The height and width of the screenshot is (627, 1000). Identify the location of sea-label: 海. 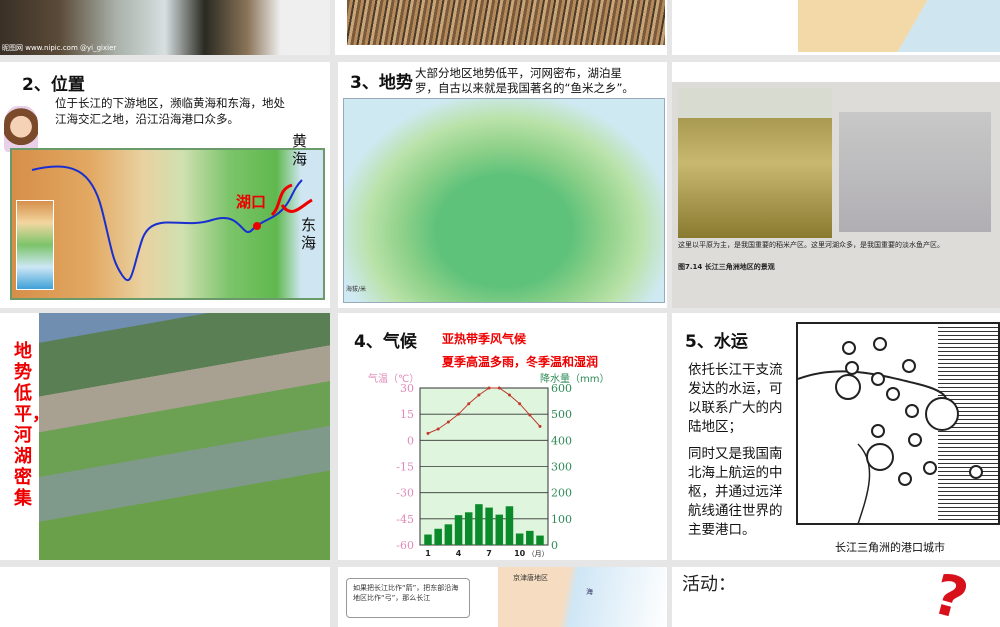
(589, 592).